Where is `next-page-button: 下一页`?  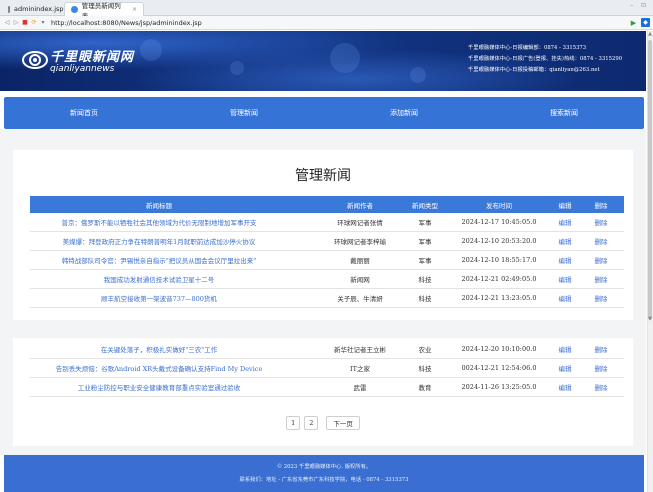
next-page-button: 下一页 is located at coordinates (343, 423).